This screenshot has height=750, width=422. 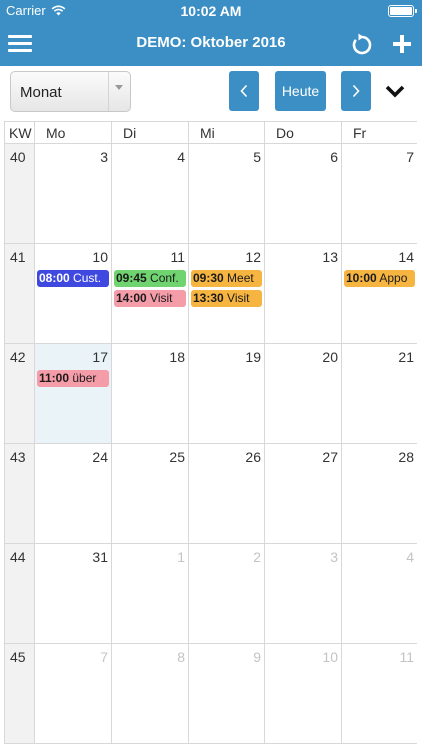 What do you see at coordinates (149, 694) in the screenshot?
I see `day-cell: 8` at bounding box center [149, 694].